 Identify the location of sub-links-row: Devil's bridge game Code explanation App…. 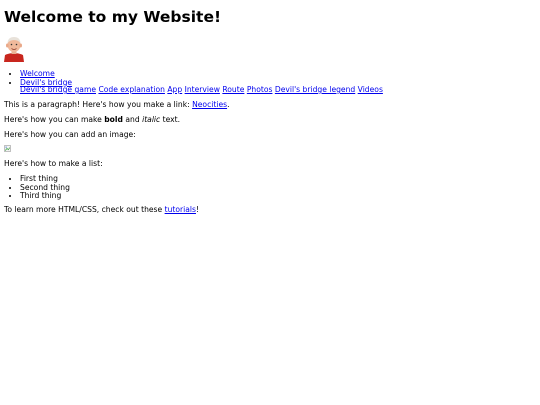
(201, 90).